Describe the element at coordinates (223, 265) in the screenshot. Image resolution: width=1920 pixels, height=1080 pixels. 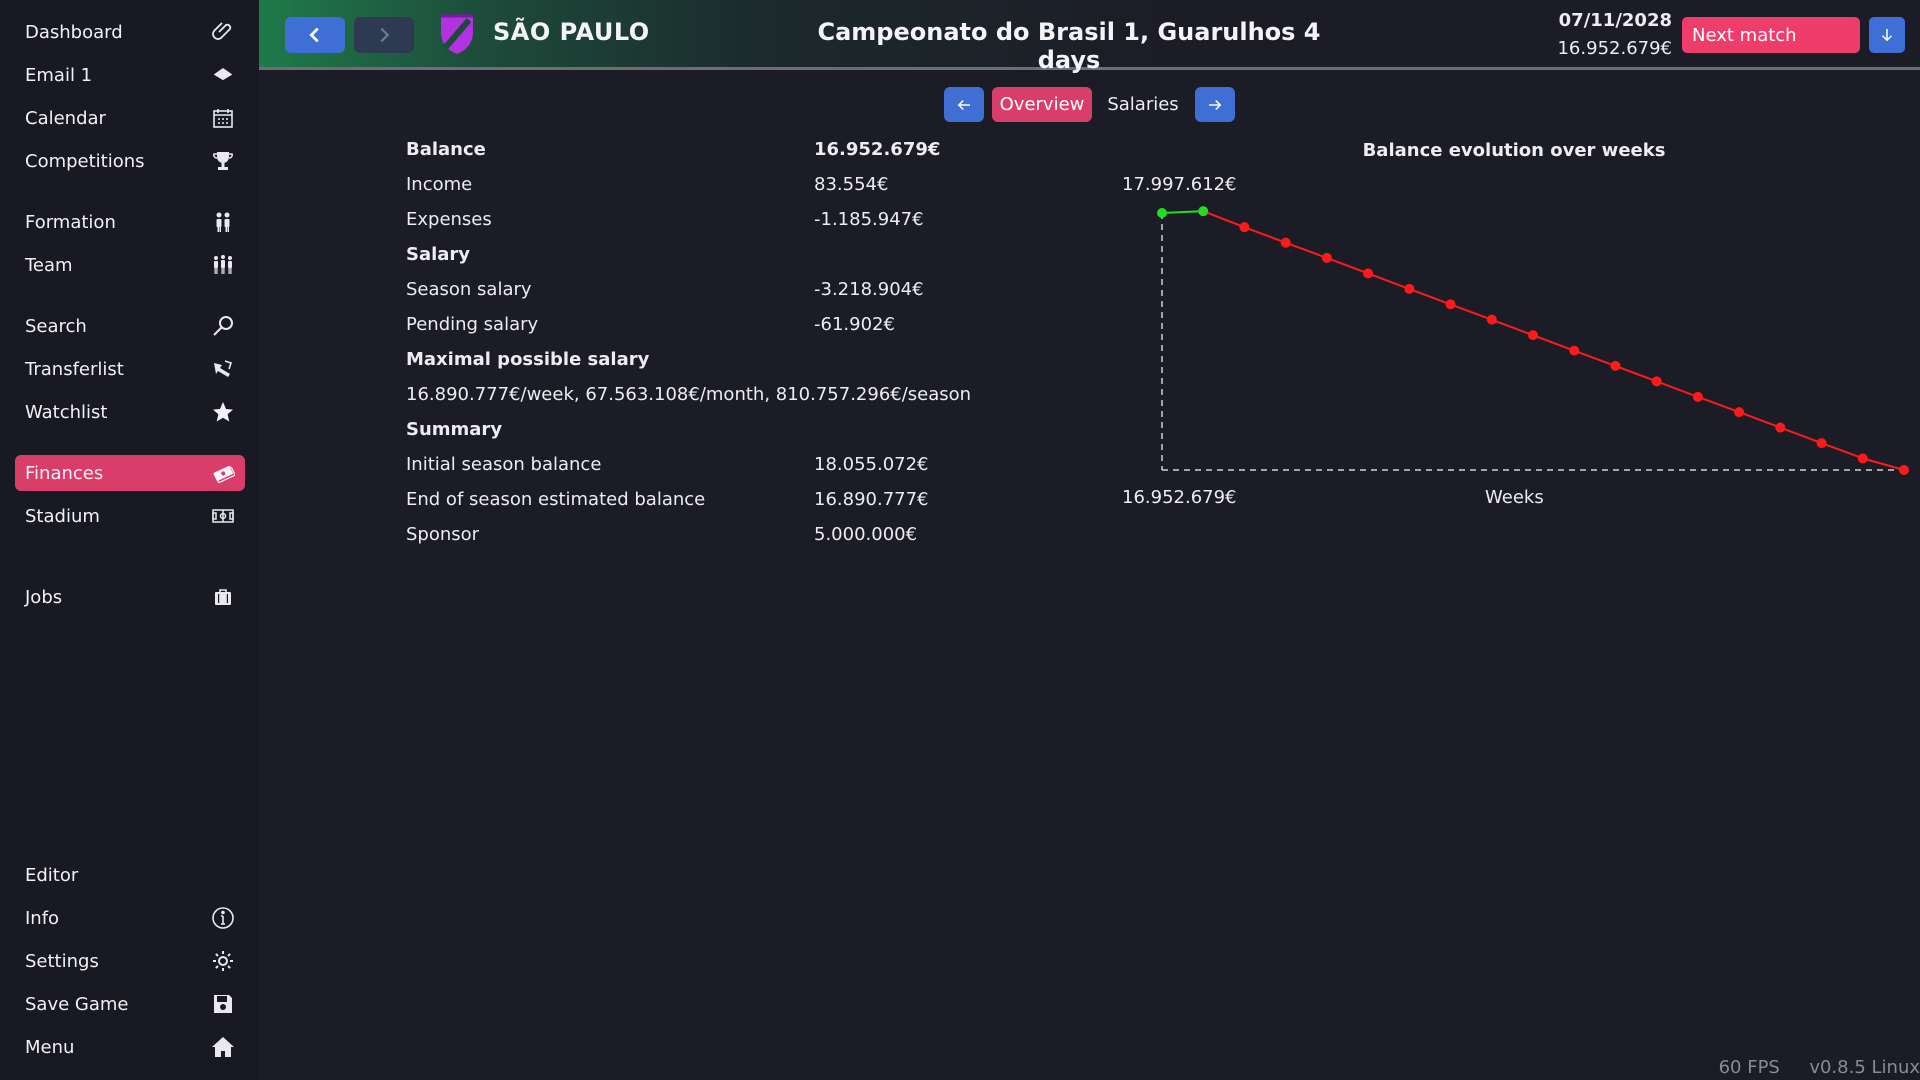
I see `team-icon` at that location.